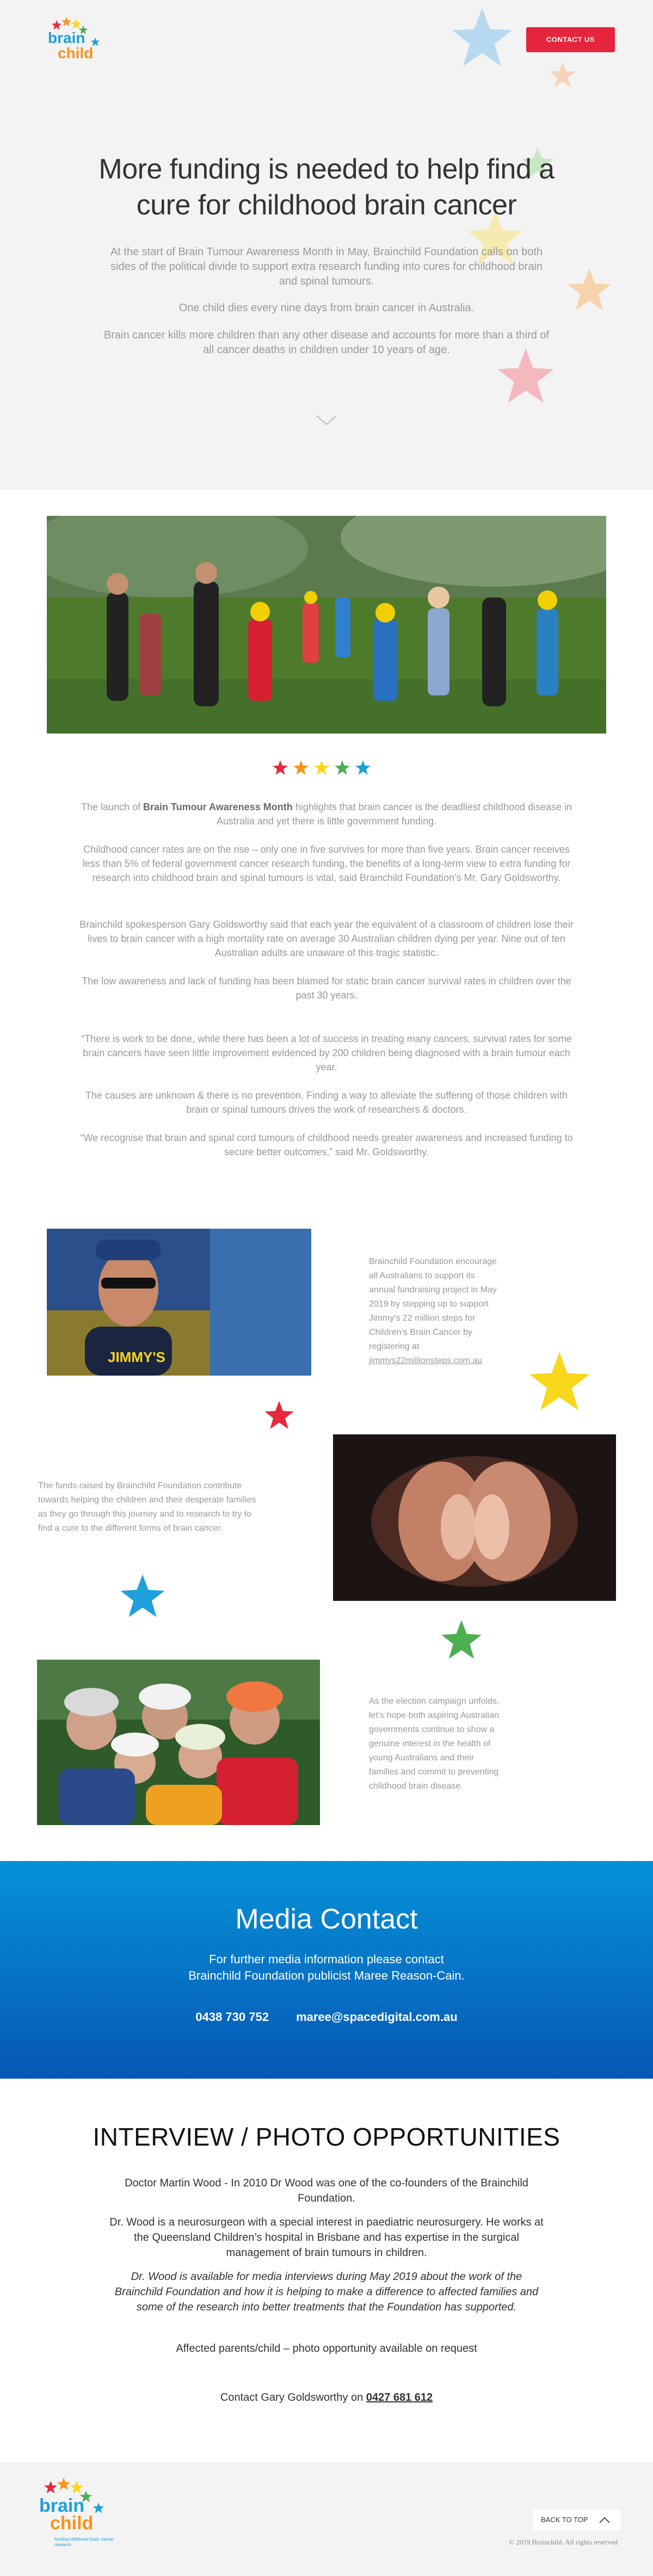  I want to click on contact-us-button: CONTACT US, so click(570, 39).